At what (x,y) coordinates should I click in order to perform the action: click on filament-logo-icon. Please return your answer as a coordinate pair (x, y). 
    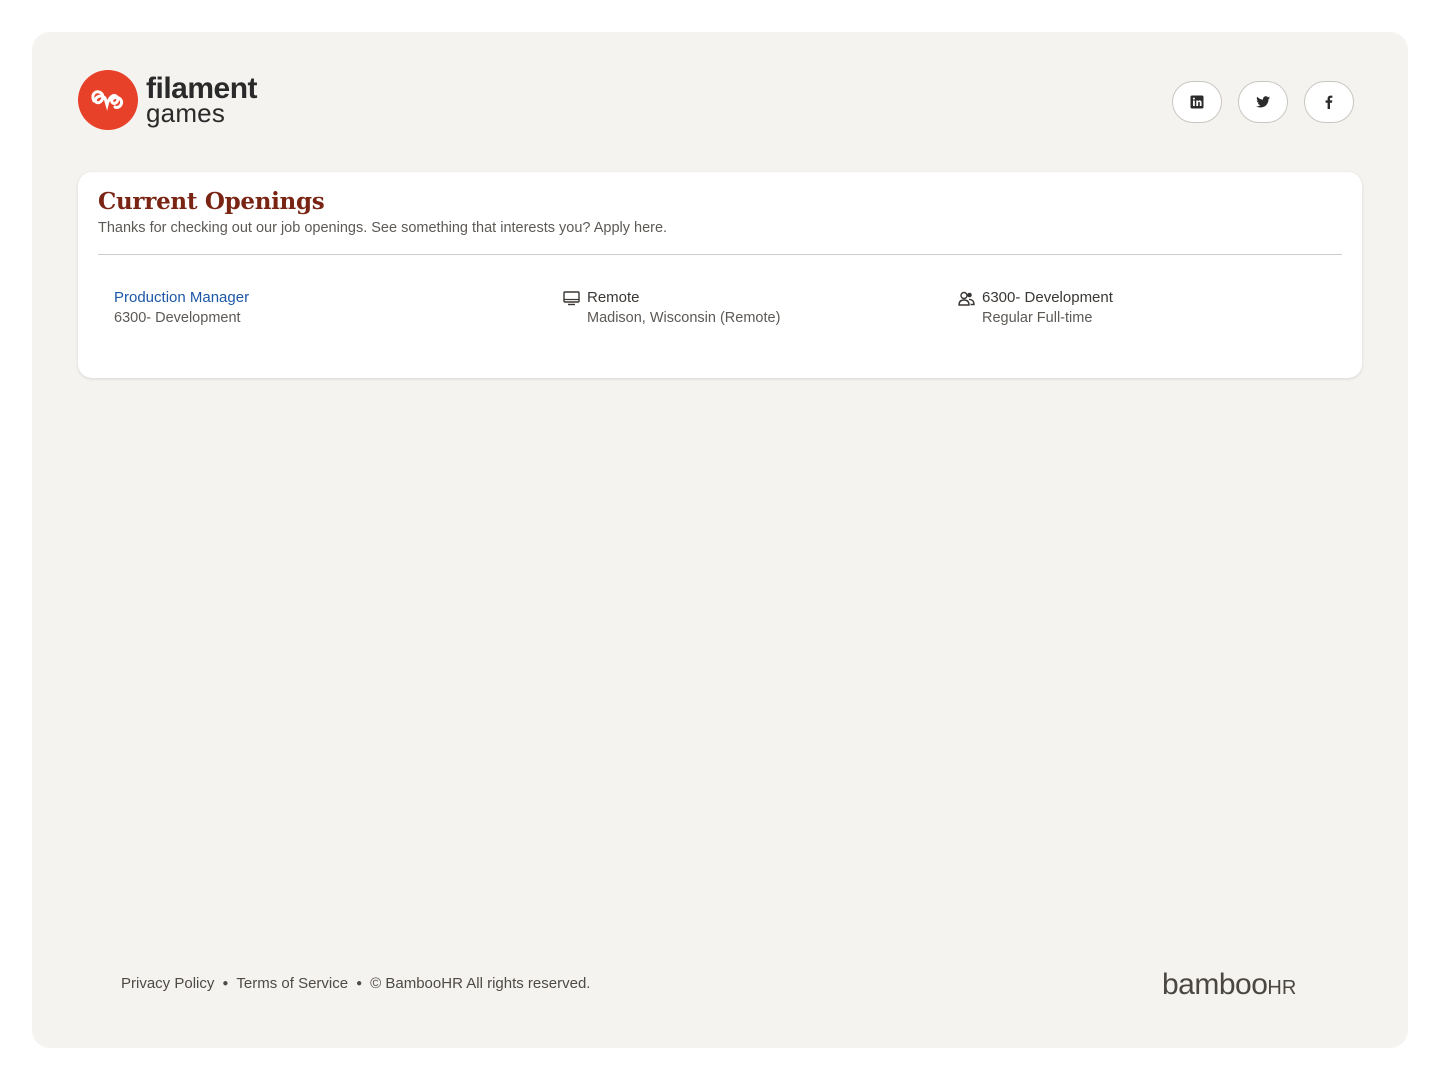
    Looking at the image, I should click on (108, 100).